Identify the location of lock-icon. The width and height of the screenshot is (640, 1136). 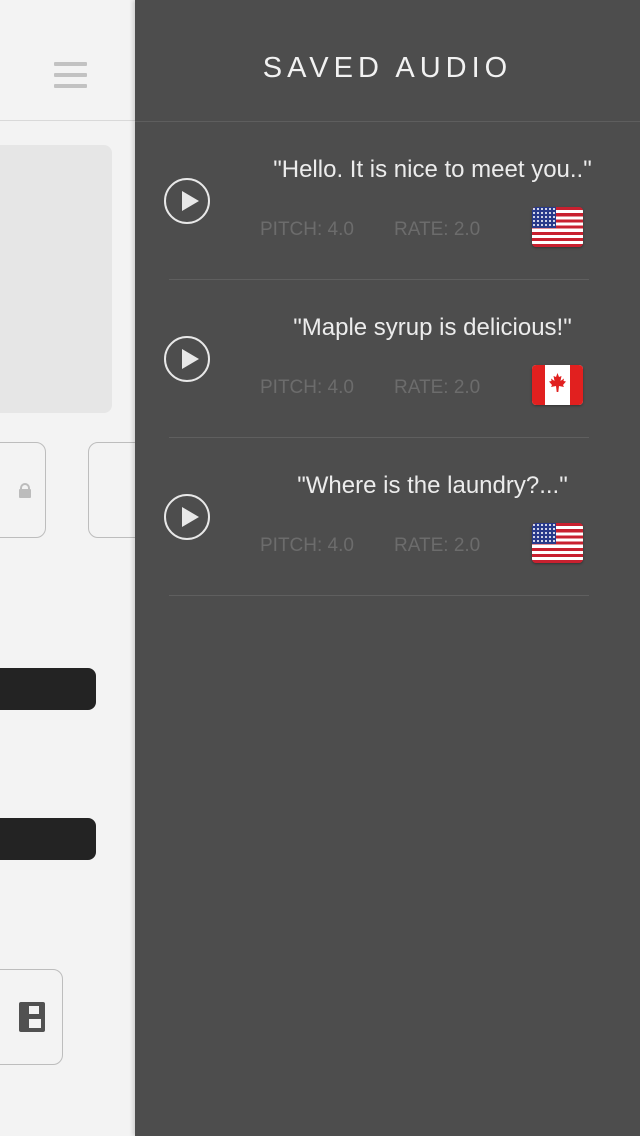
(25, 490).